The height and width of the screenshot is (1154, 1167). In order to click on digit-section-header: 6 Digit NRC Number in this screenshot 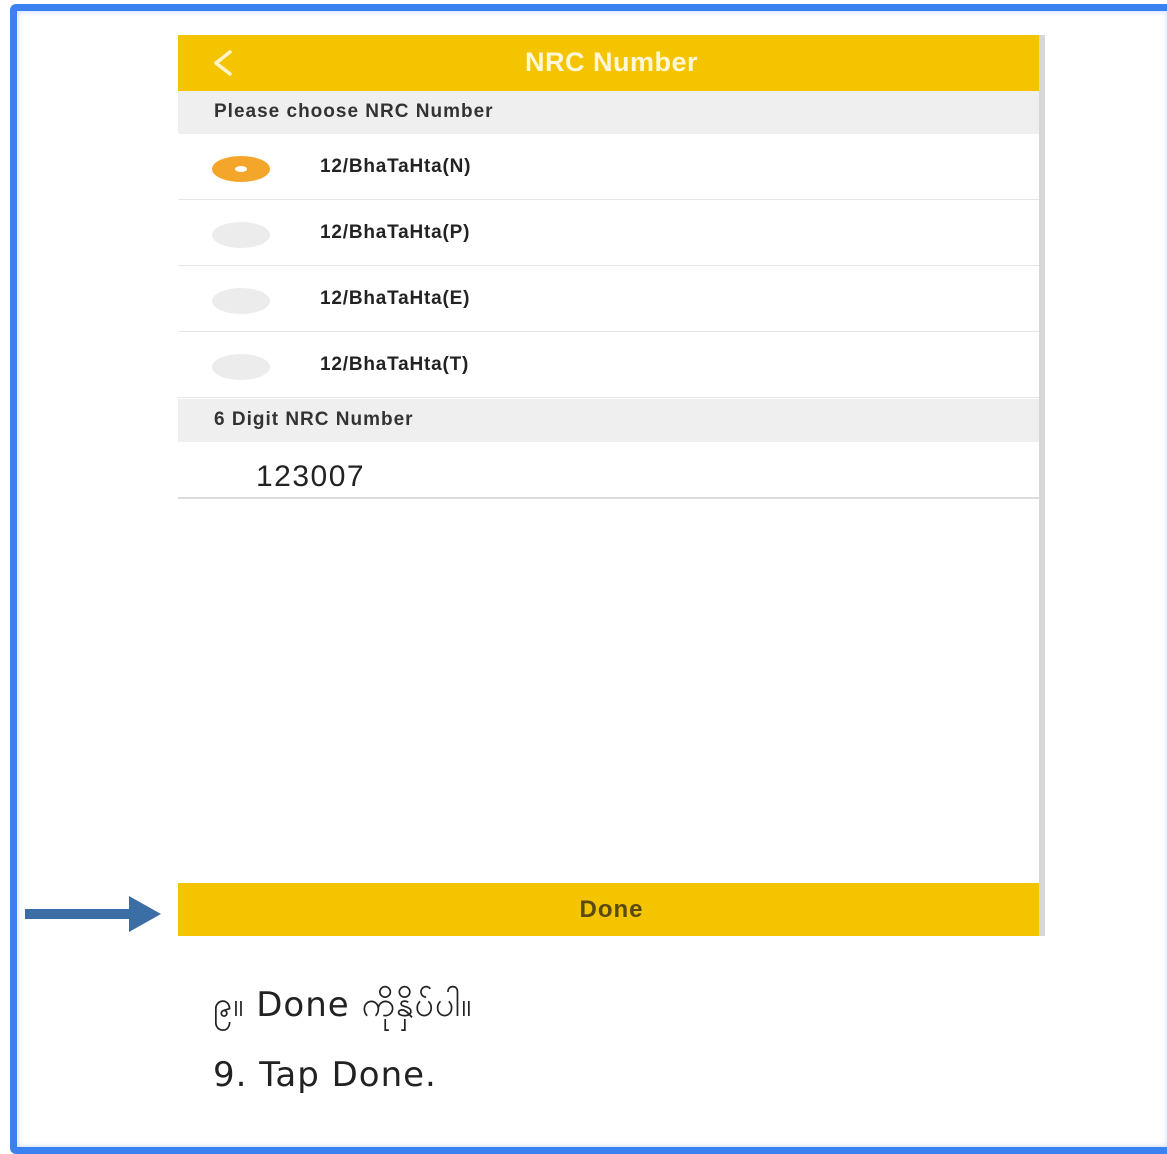, I will do `click(611, 420)`.